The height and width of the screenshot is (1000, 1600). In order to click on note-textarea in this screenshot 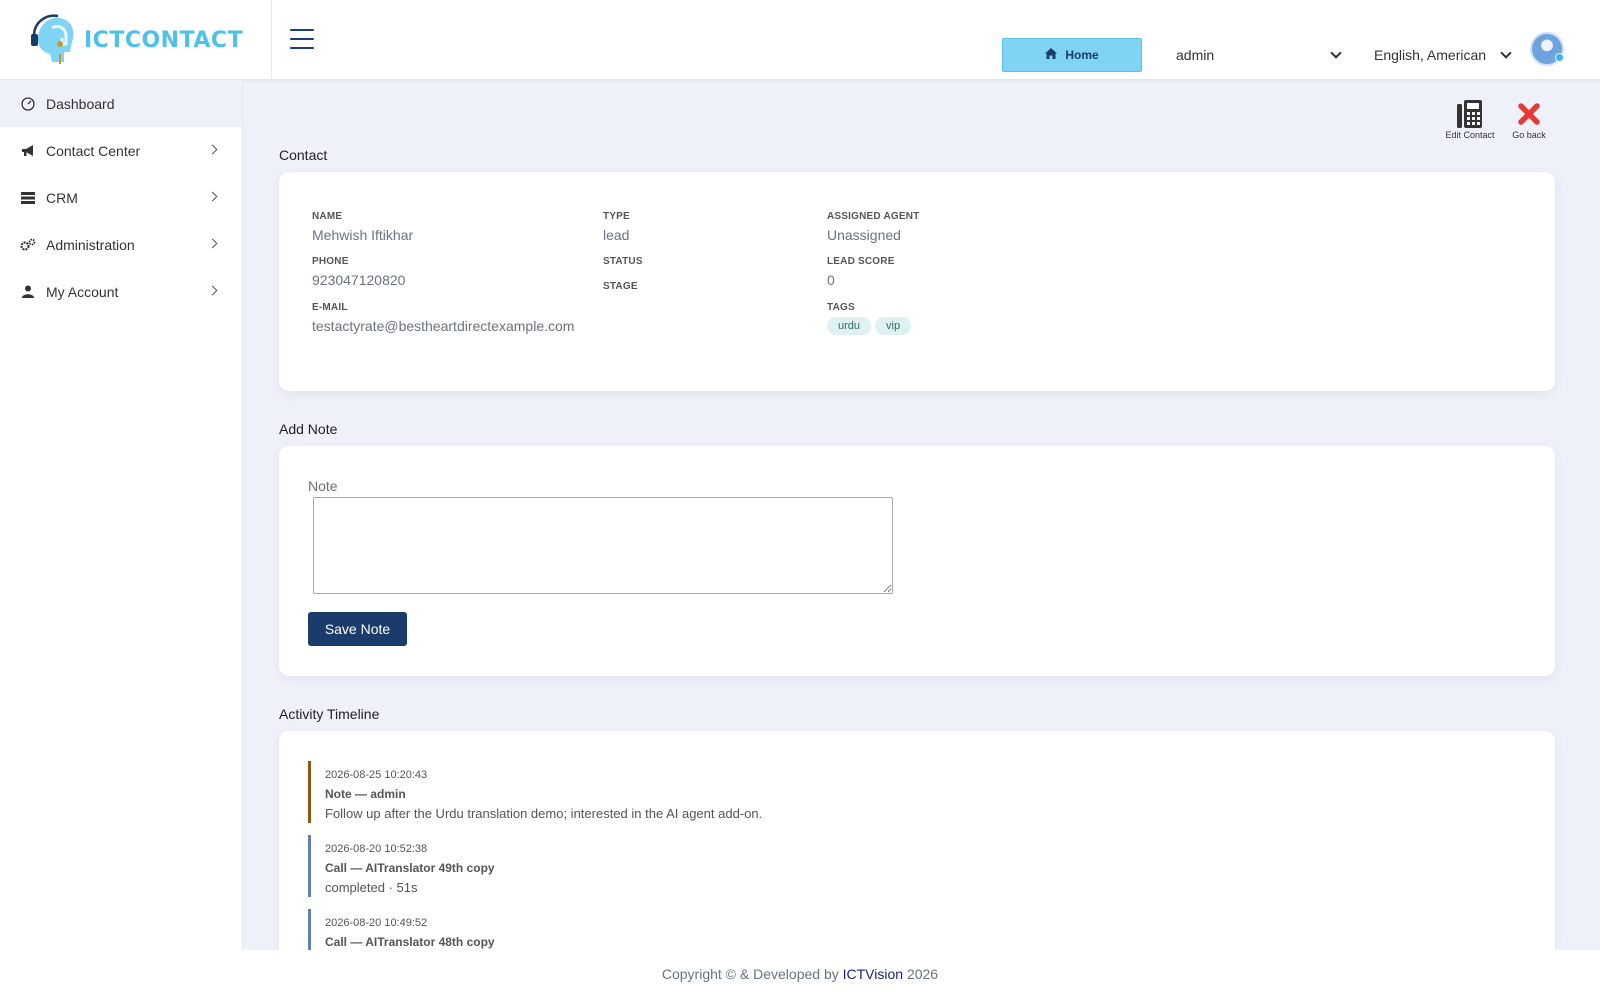, I will do `click(603, 545)`.